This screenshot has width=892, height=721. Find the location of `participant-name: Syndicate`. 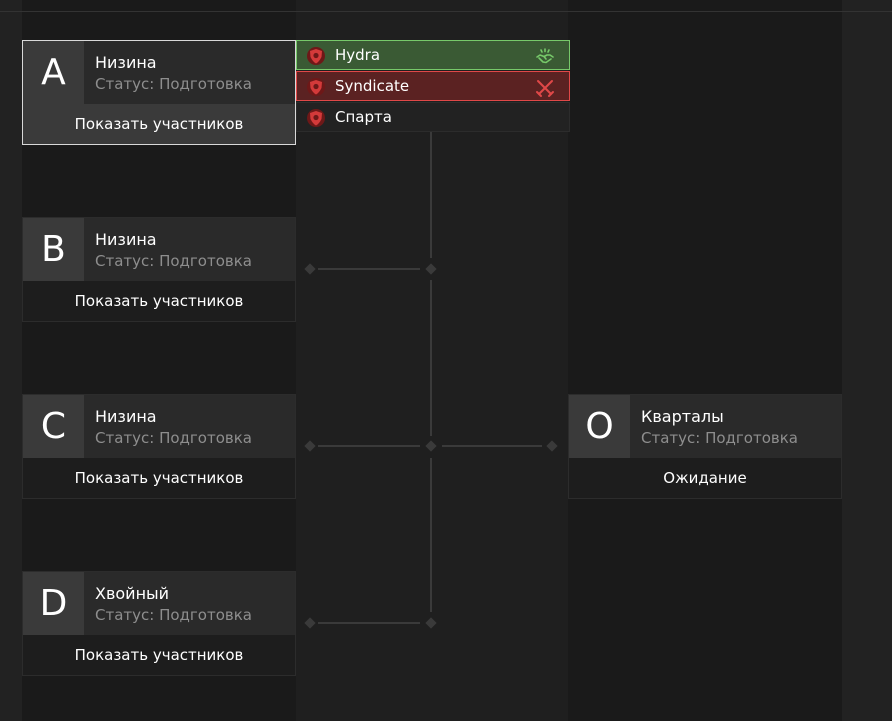

participant-name: Syndicate is located at coordinates (372, 86).